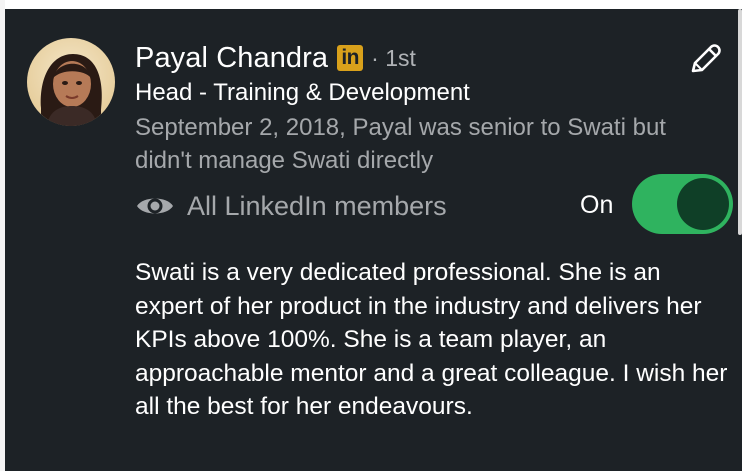 The width and height of the screenshot is (742, 471). What do you see at coordinates (350, 58) in the screenshot?
I see `linkedin-premium-badge-icon: in` at bounding box center [350, 58].